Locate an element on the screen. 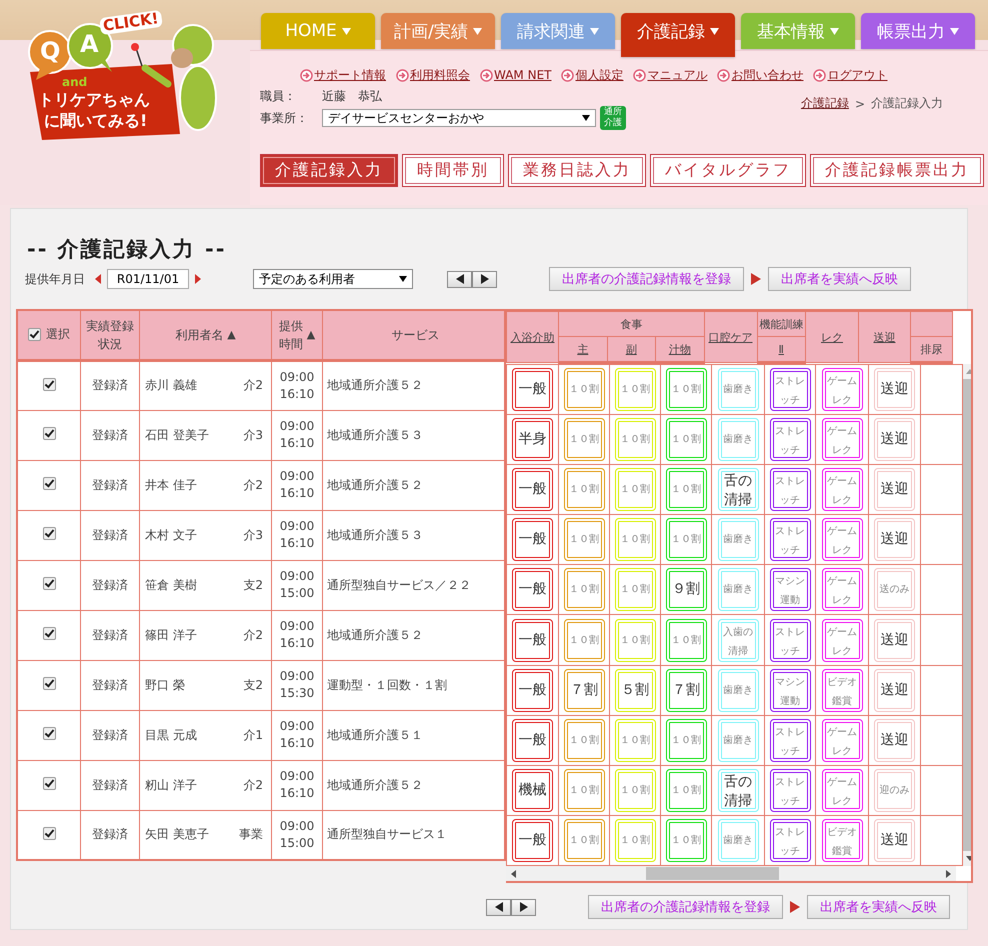 The width and height of the screenshot is (988, 946). option-button: 半身 is located at coordinates (532, 440).